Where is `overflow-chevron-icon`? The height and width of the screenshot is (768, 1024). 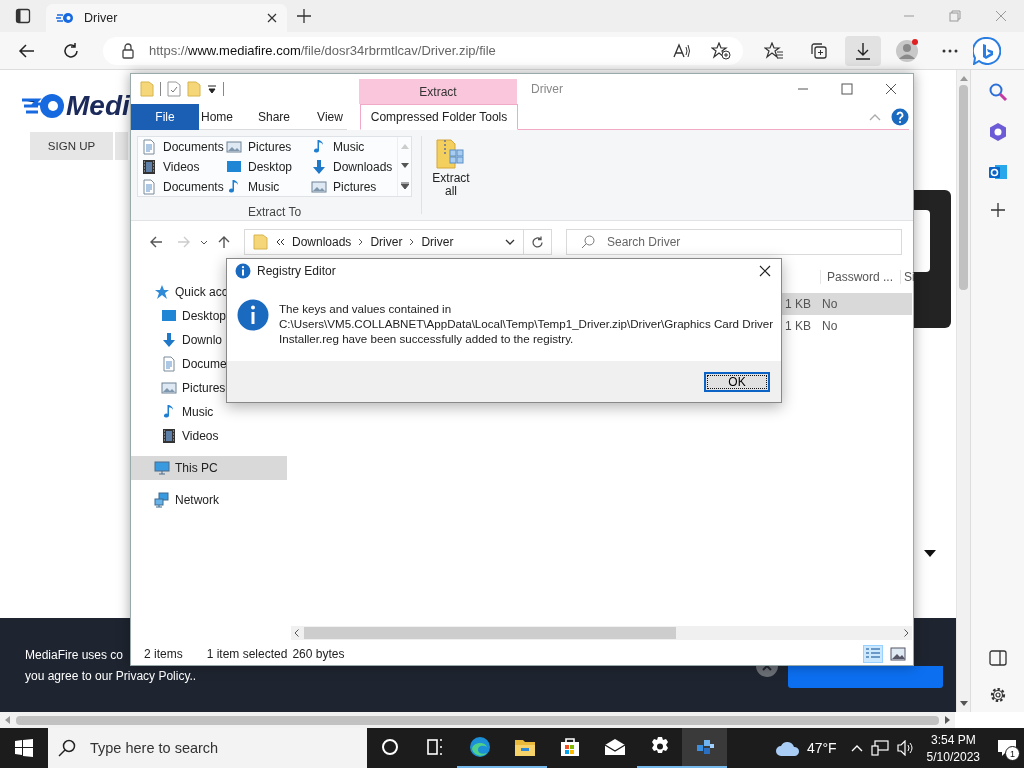
overflow-chevron-icon is located at coordinates (280, 242).